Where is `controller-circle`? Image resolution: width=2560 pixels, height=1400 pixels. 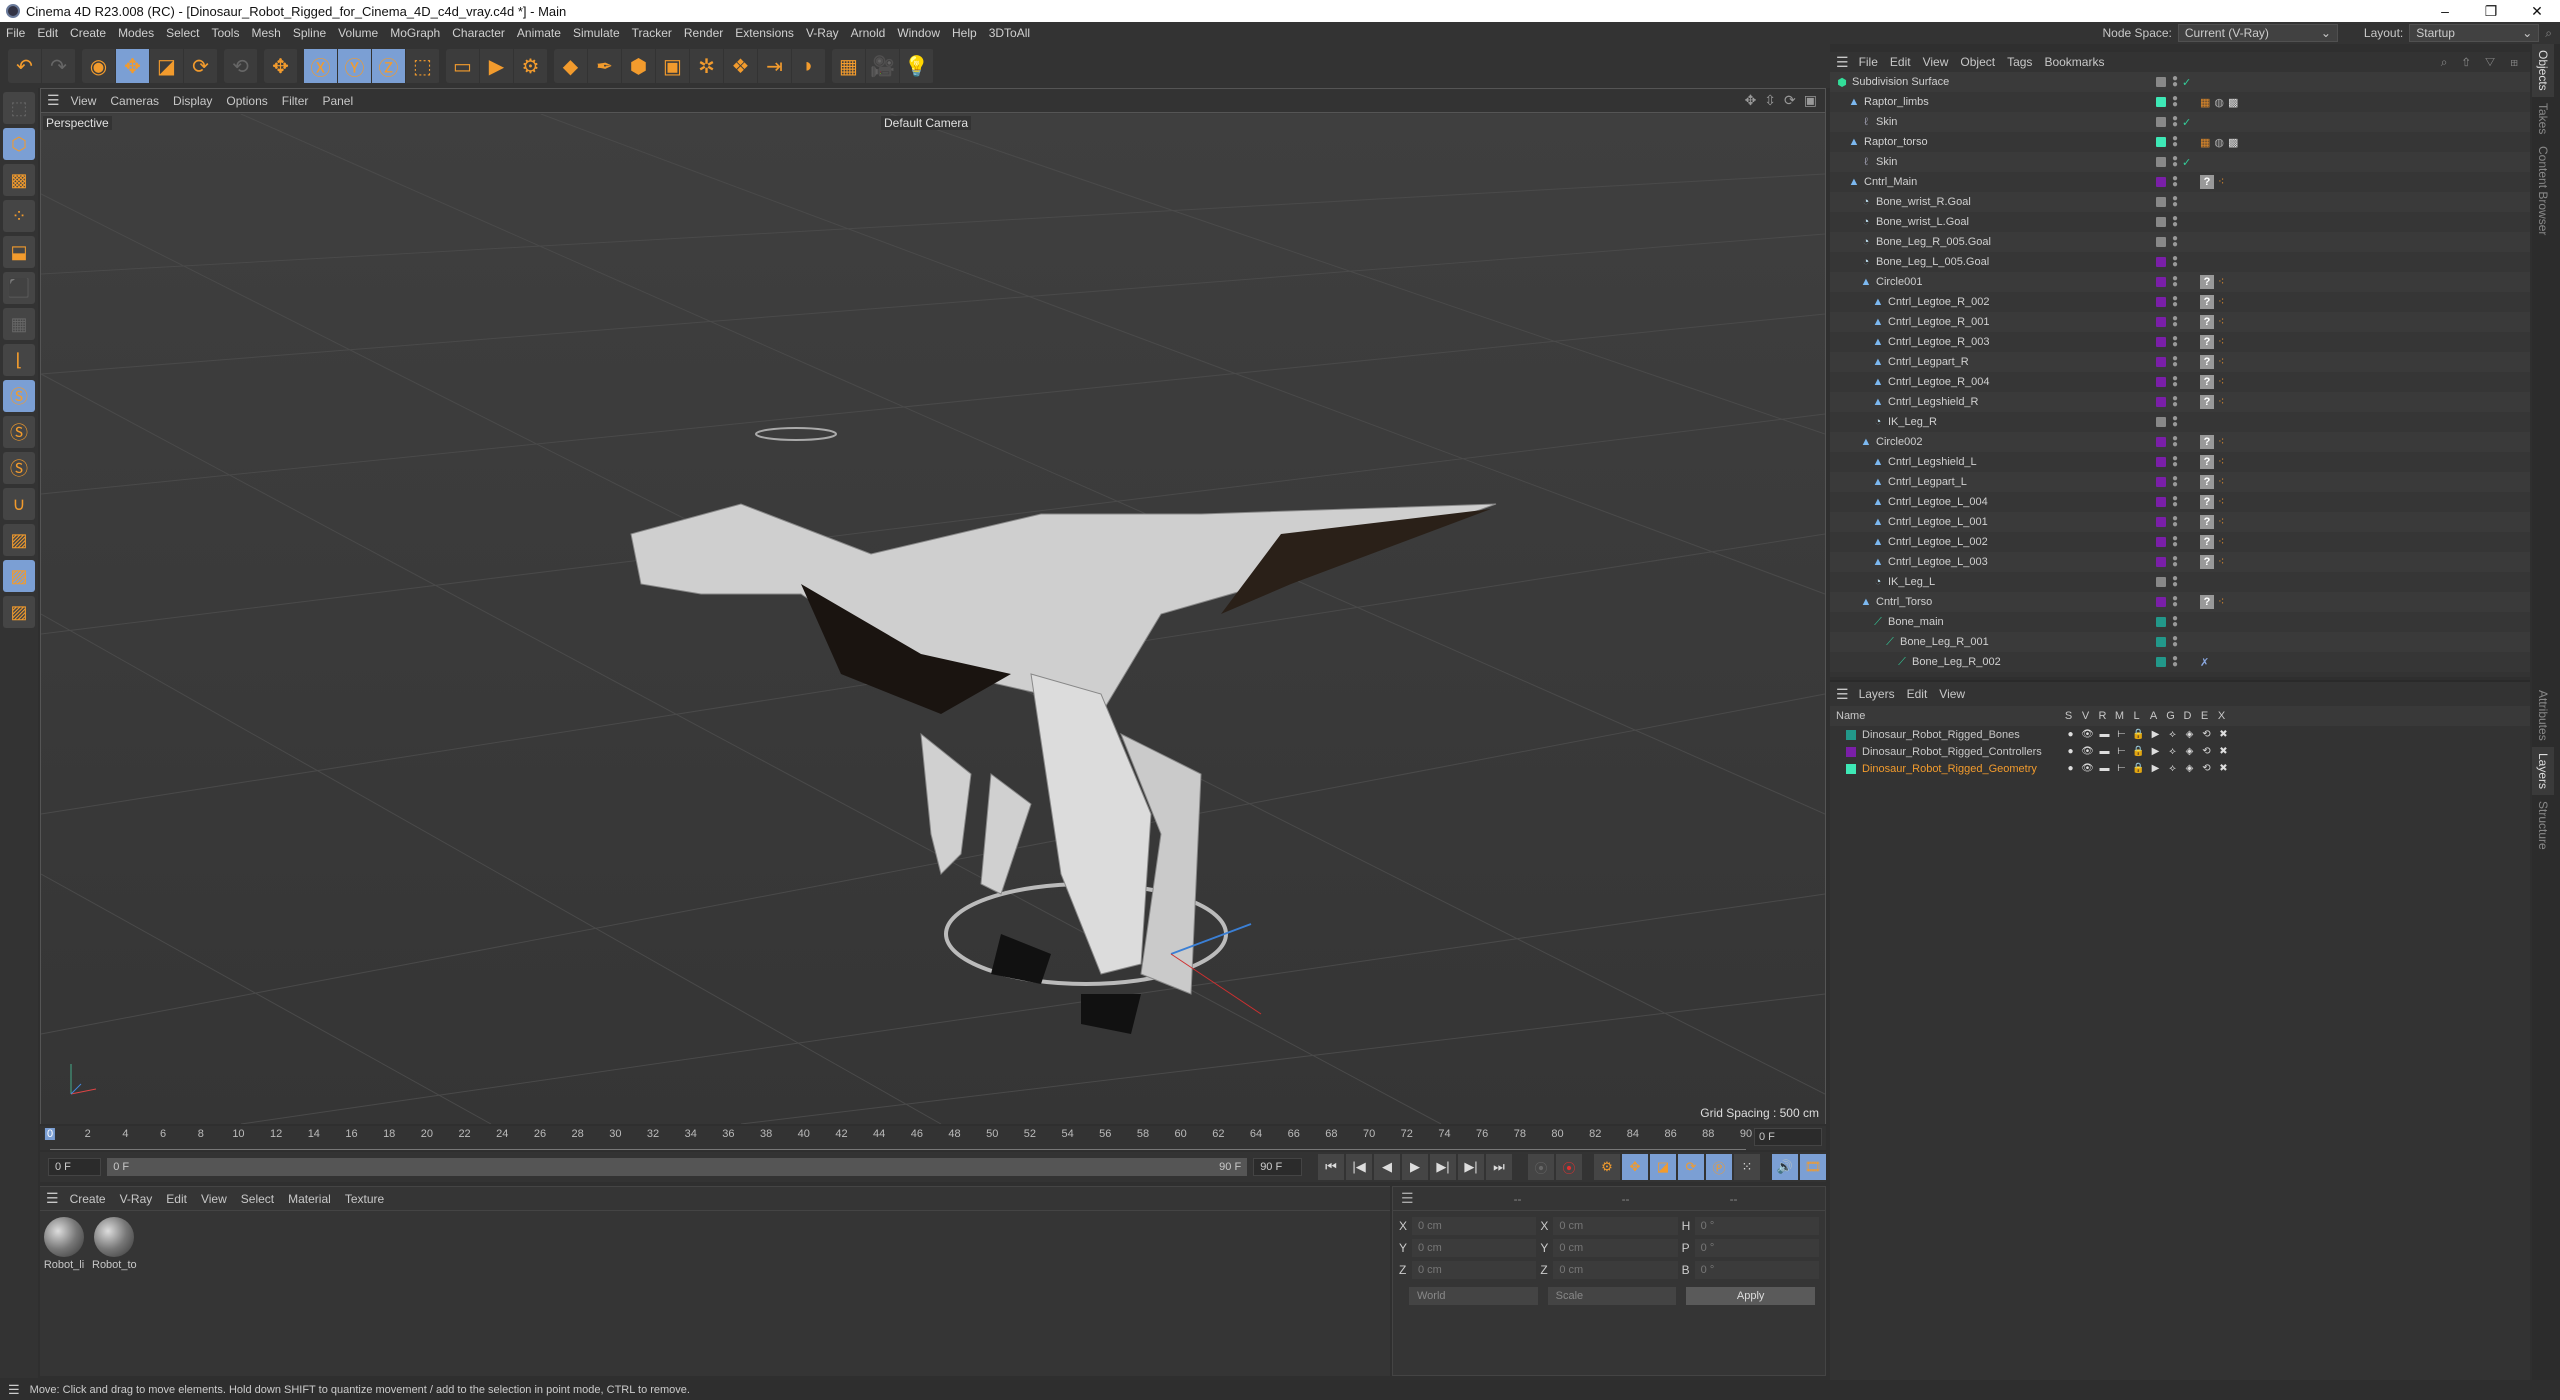
controller-circle is located at coordinates (796, 434).